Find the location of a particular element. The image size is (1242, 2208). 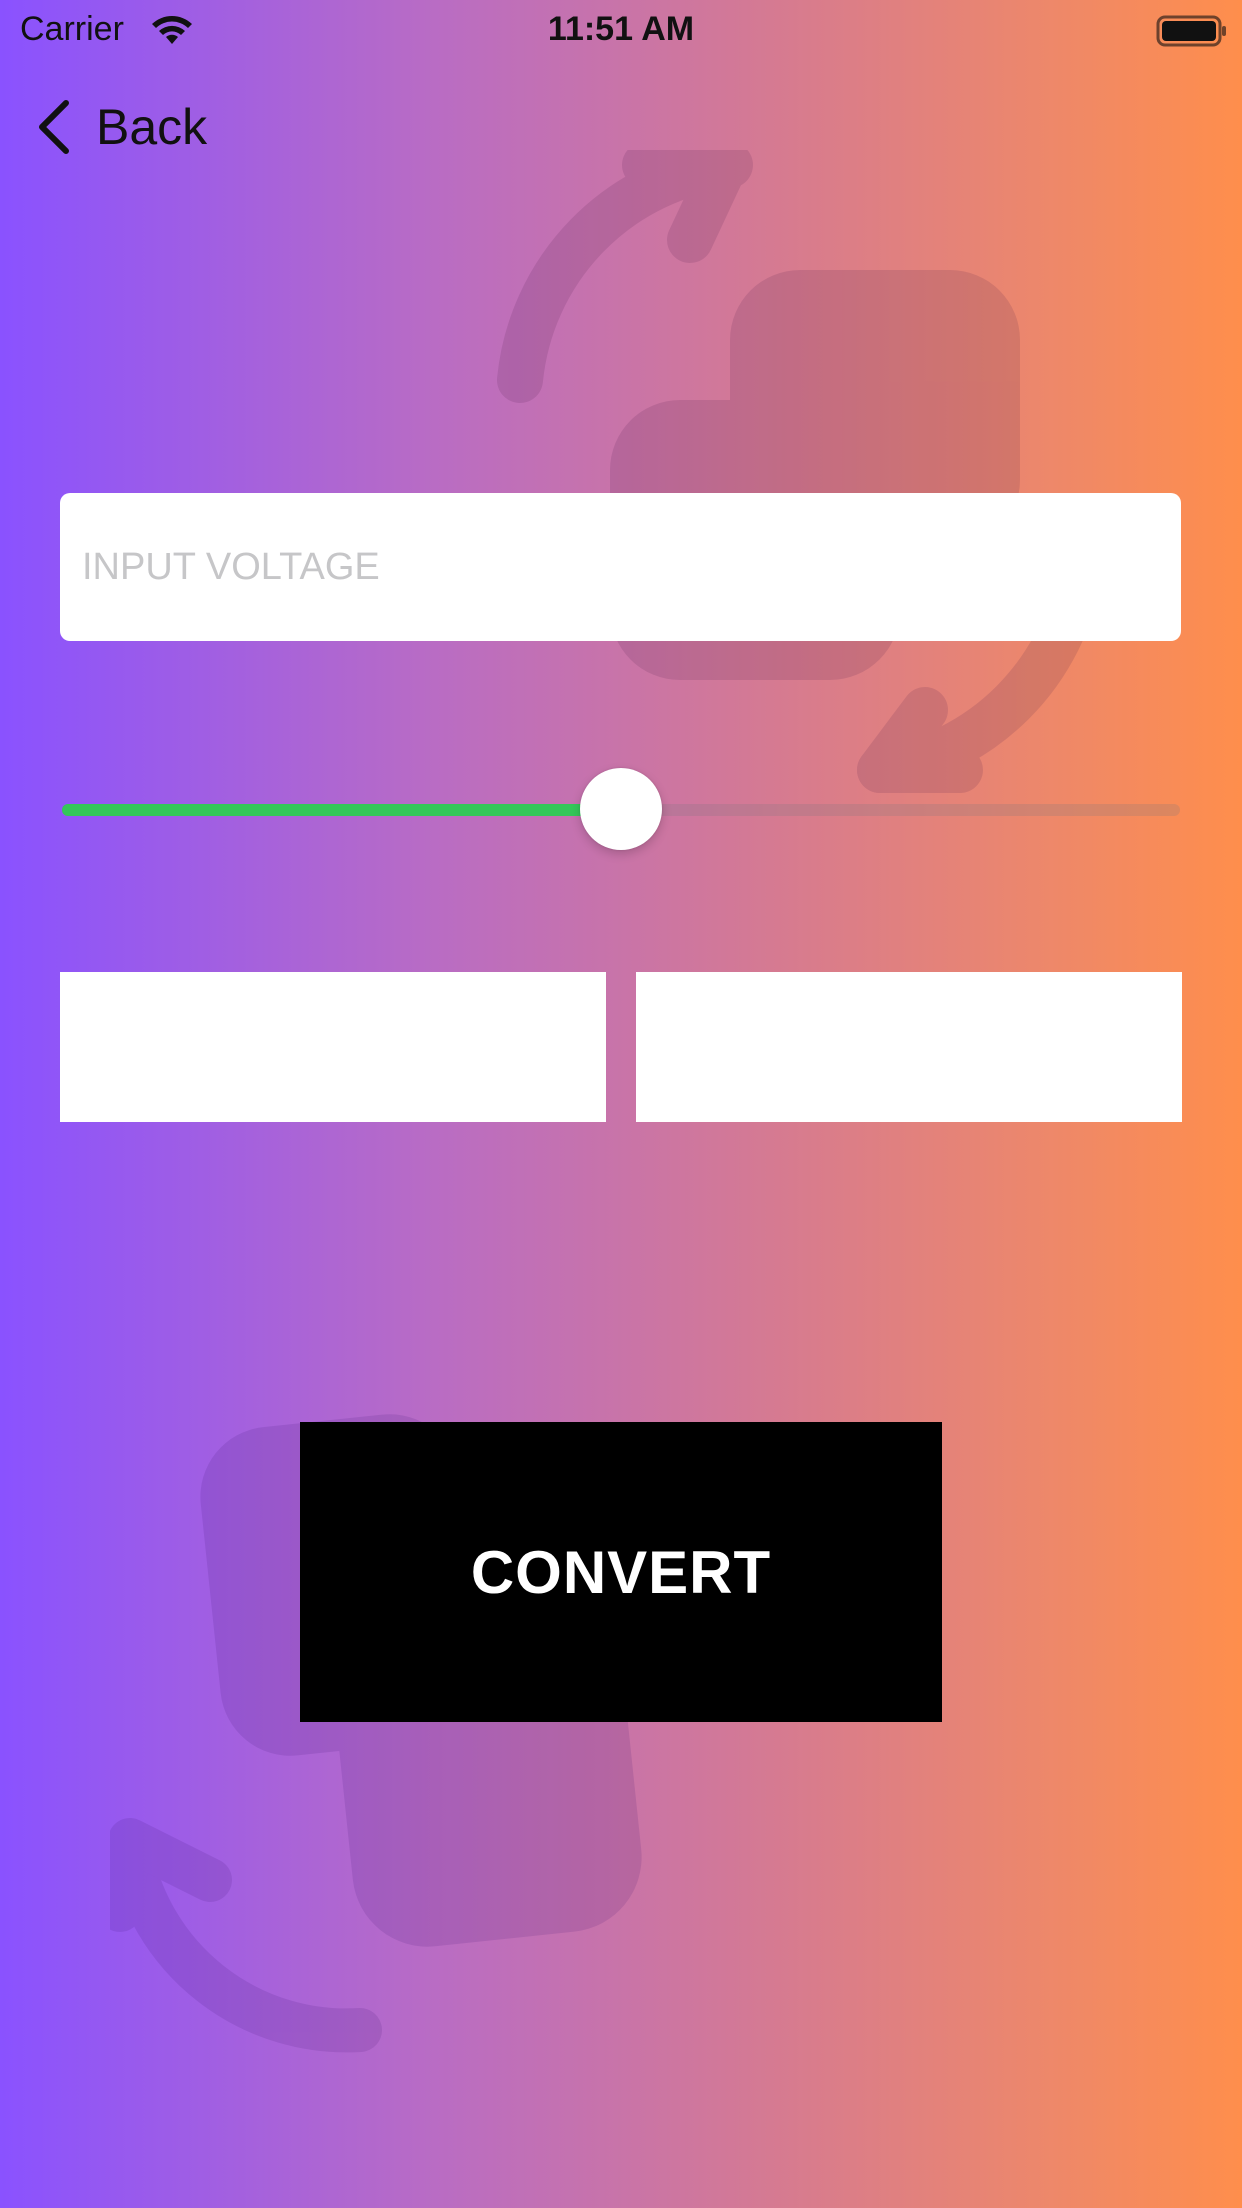

output-field-left is located at coordinates (333, 1047).